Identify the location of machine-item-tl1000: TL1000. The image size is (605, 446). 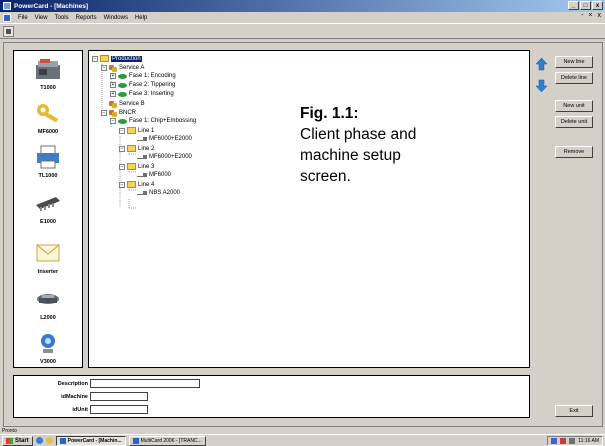
(48, 162).